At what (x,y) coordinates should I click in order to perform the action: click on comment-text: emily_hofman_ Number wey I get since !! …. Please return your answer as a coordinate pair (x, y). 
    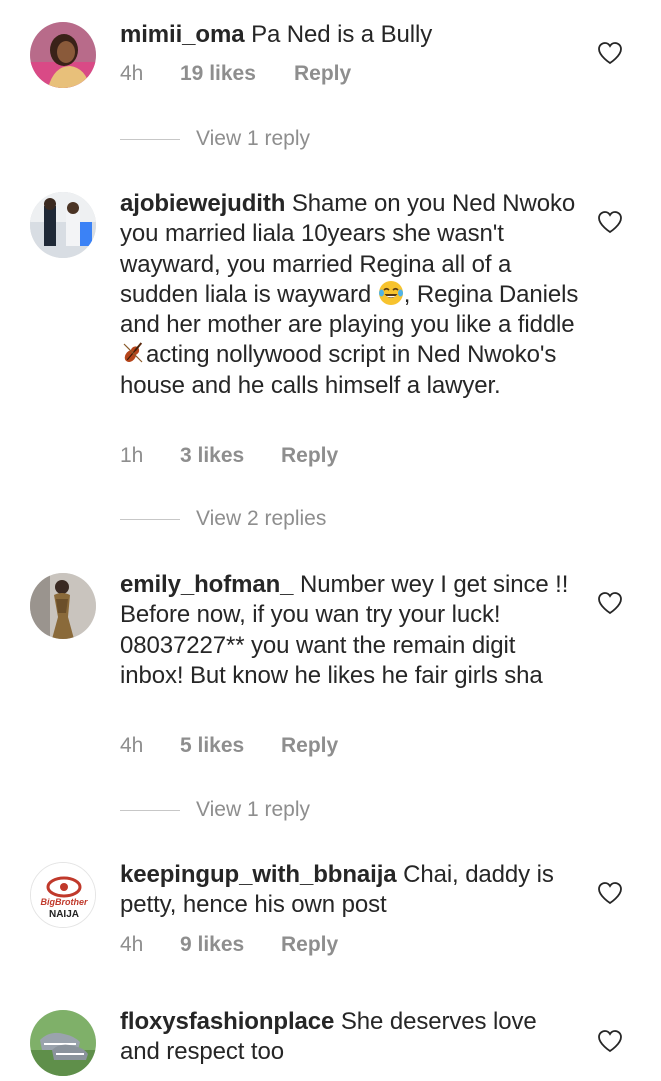
    Looking at the image, I should click on (350, 630).